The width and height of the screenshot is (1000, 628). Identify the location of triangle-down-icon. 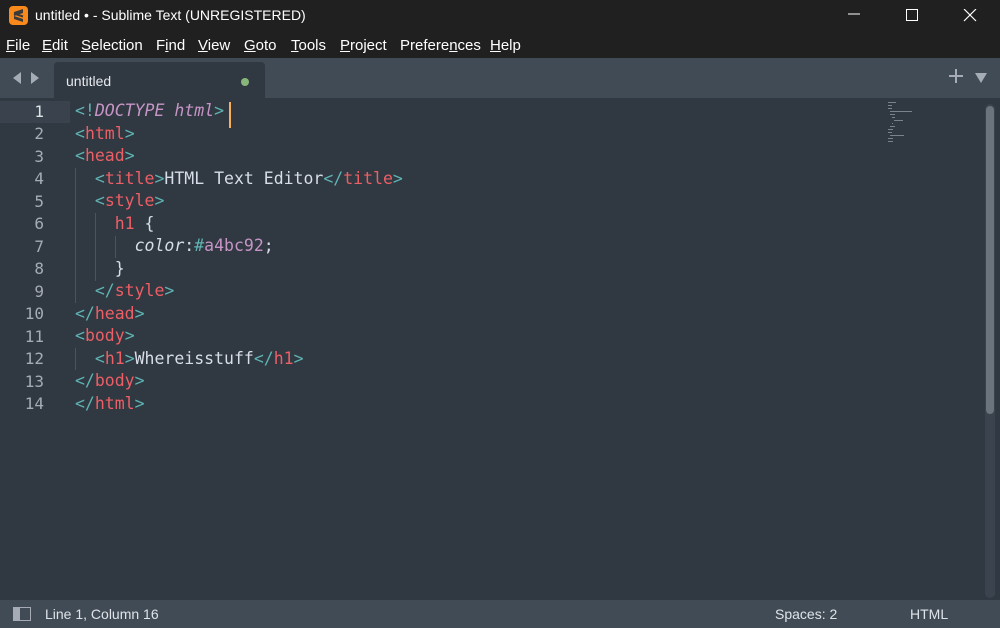
(981, 78).